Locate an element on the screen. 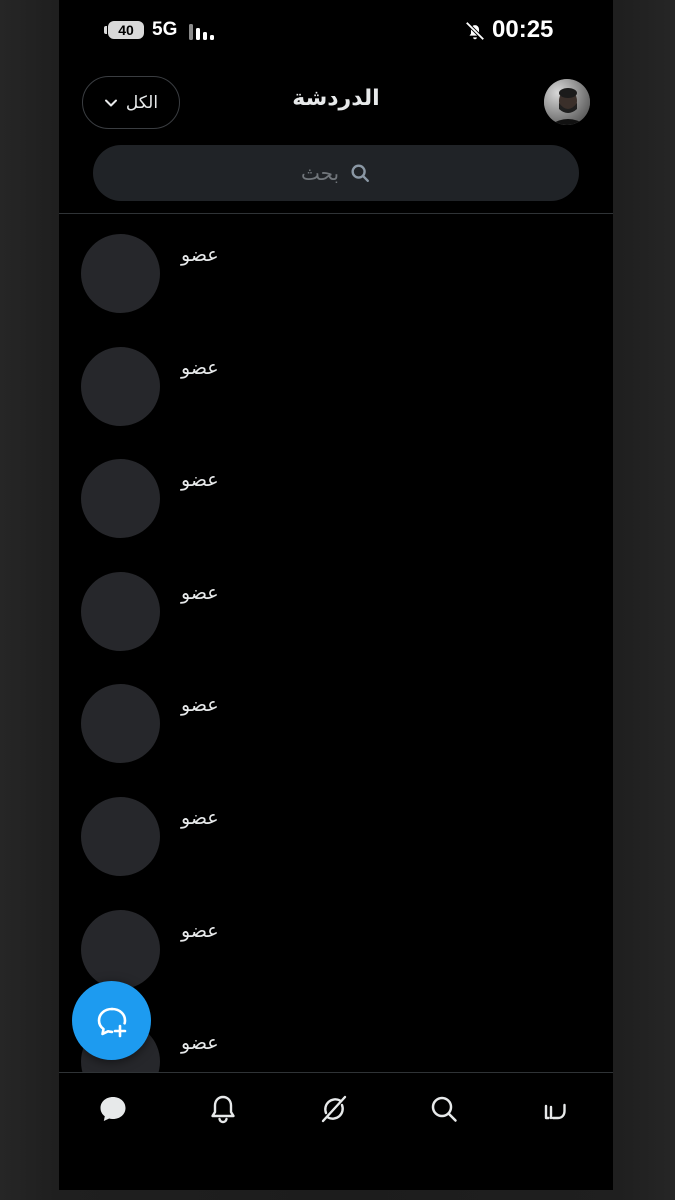 This screenshot has width=675, height=1200. messages-icon is located at coordinates (113, 1109).